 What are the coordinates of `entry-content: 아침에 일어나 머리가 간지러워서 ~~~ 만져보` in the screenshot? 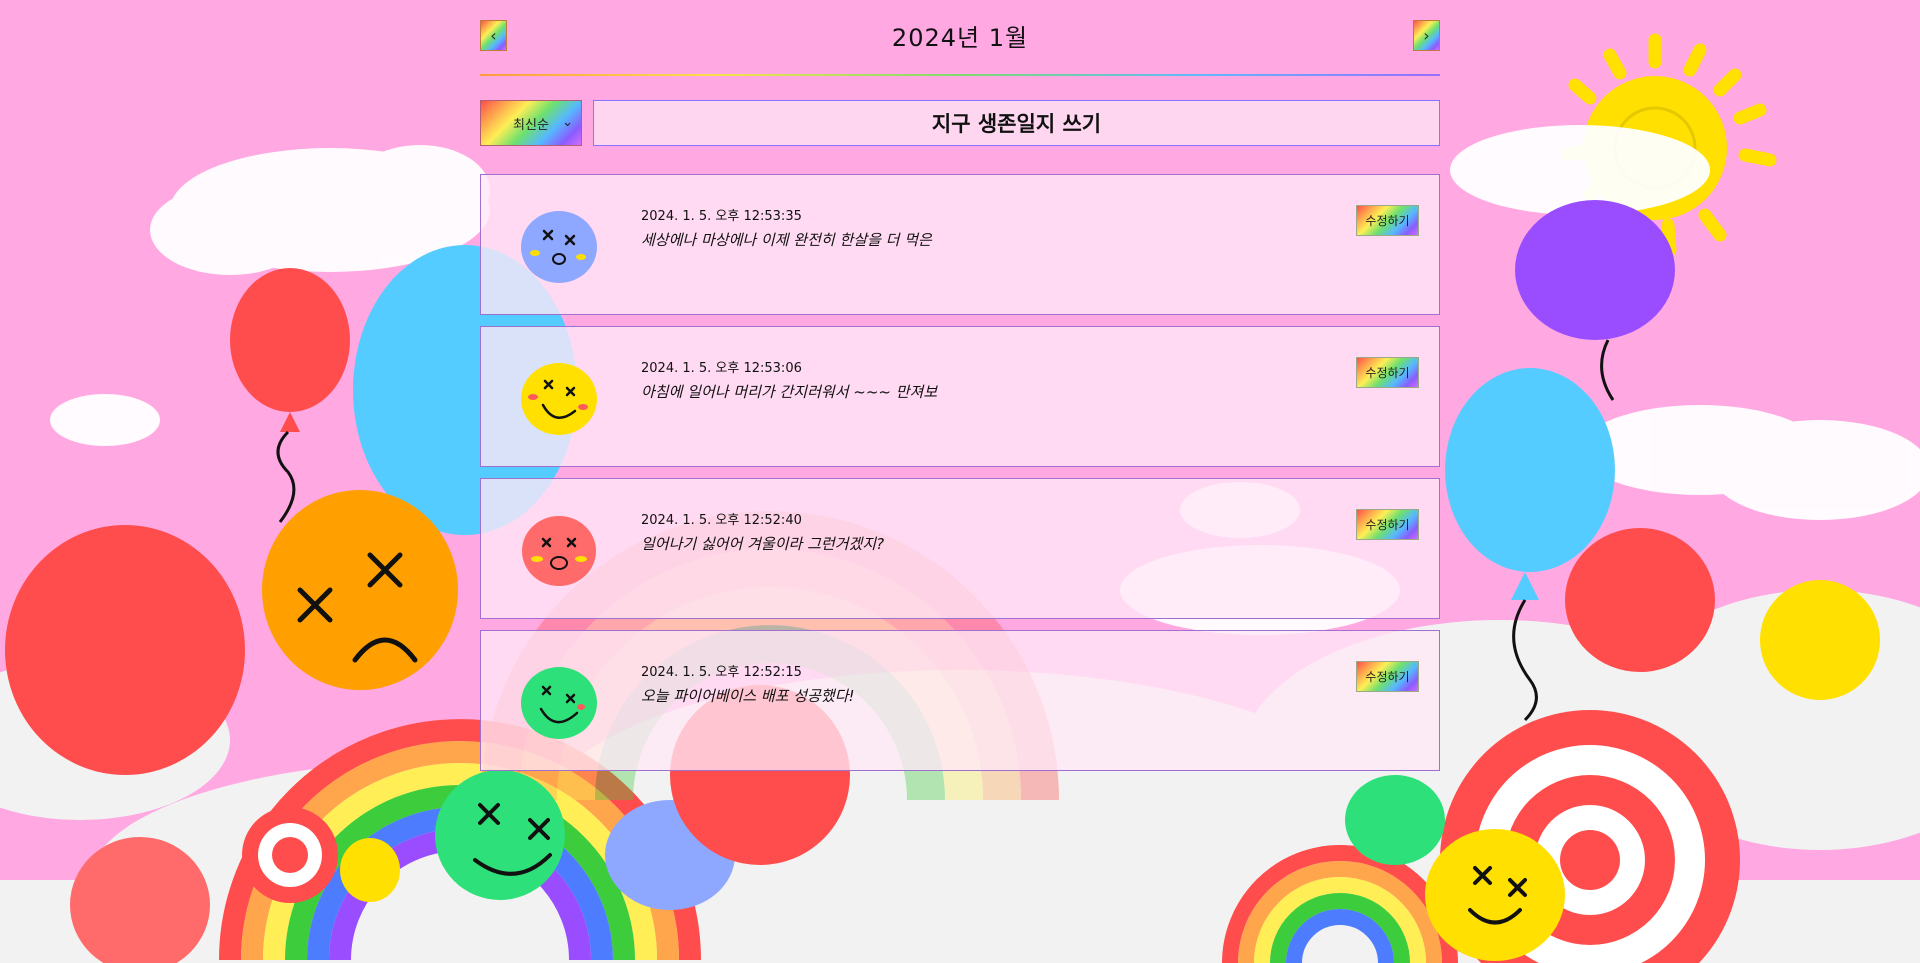 It's located at (789, 392).